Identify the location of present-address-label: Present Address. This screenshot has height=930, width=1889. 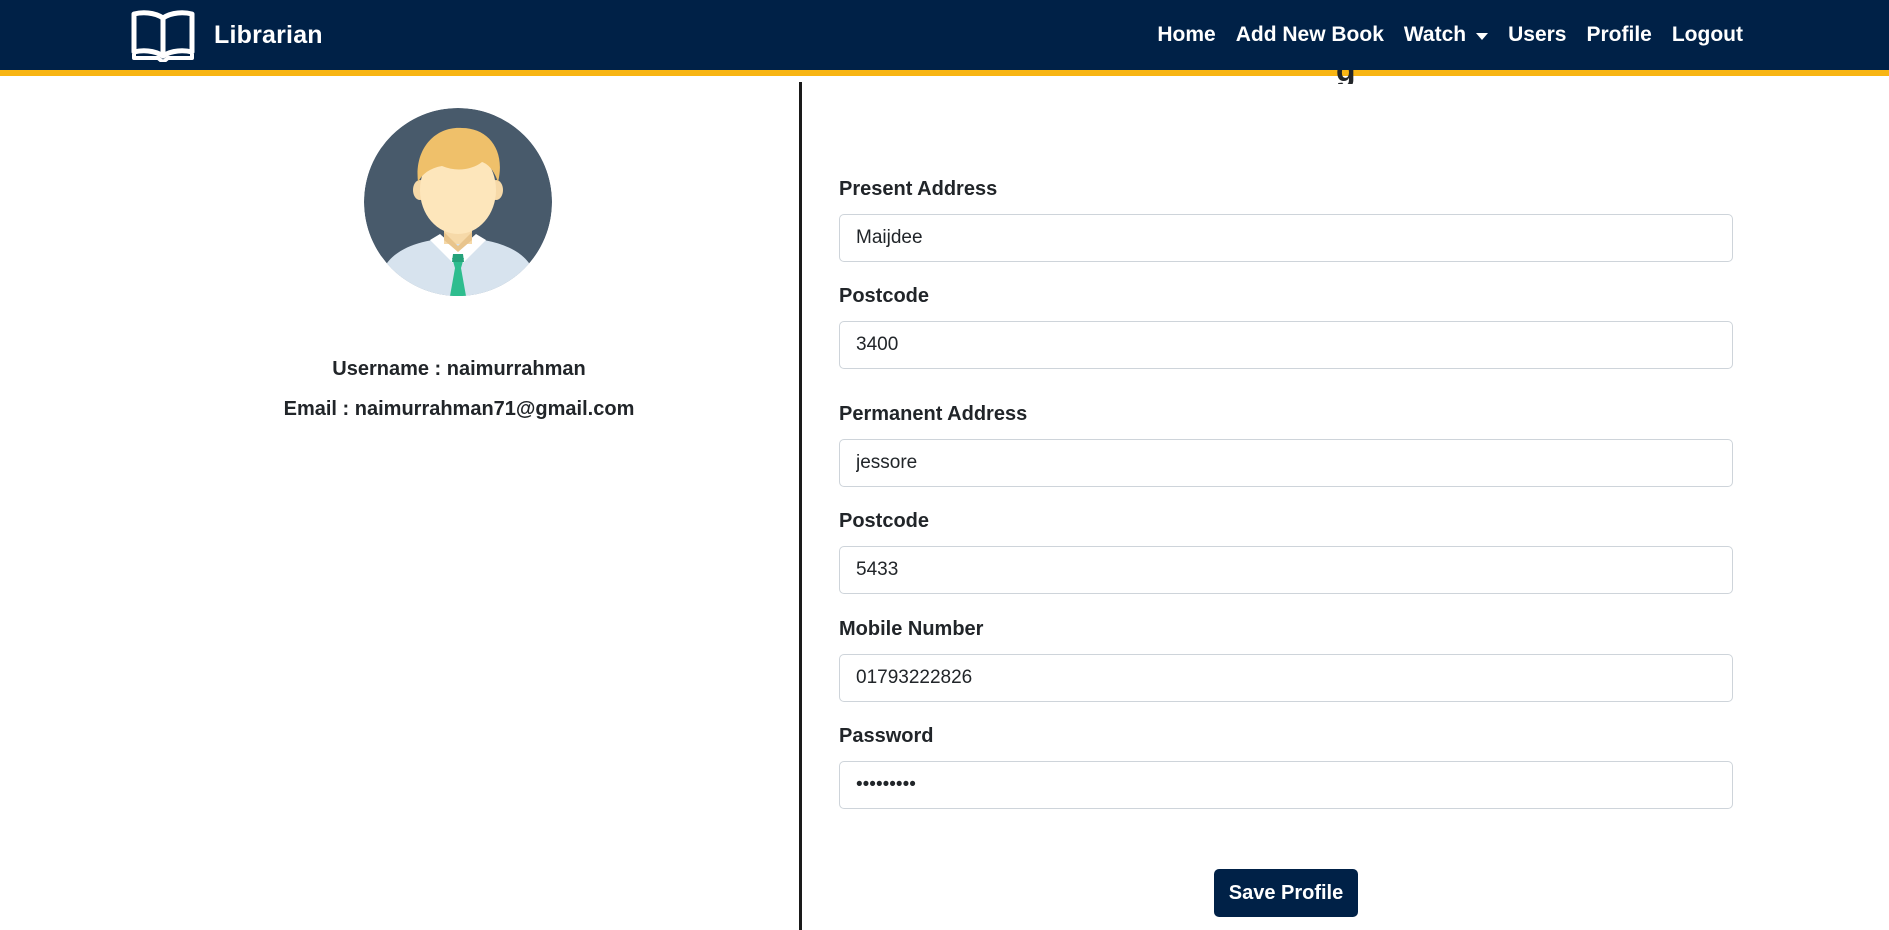
(918, 189).